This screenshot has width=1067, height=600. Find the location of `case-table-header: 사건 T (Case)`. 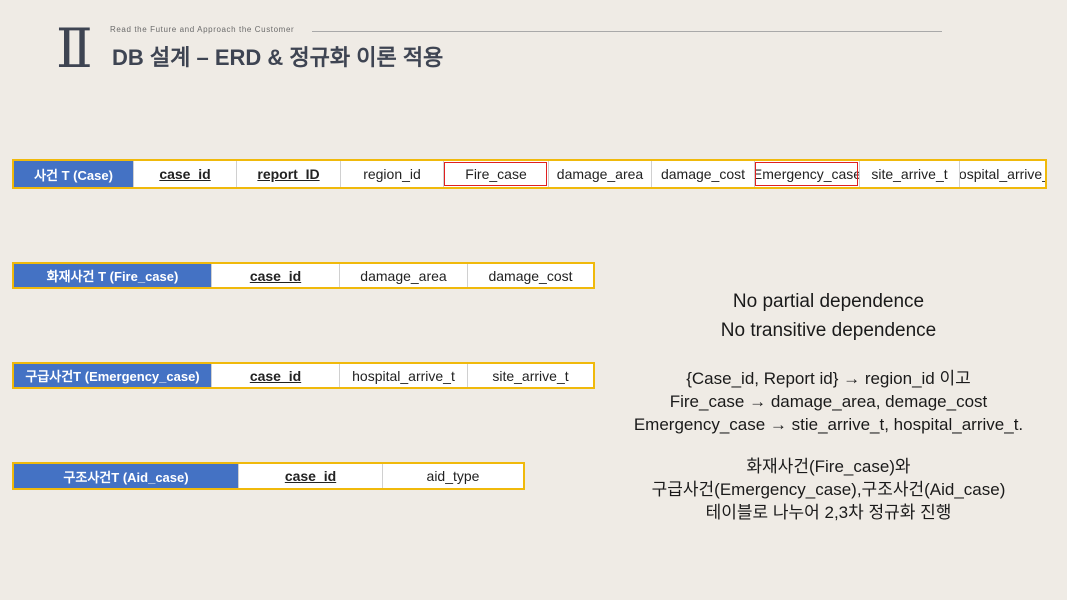

case-table-header: 사건 T (Case) is located at coordinates (73, 174).